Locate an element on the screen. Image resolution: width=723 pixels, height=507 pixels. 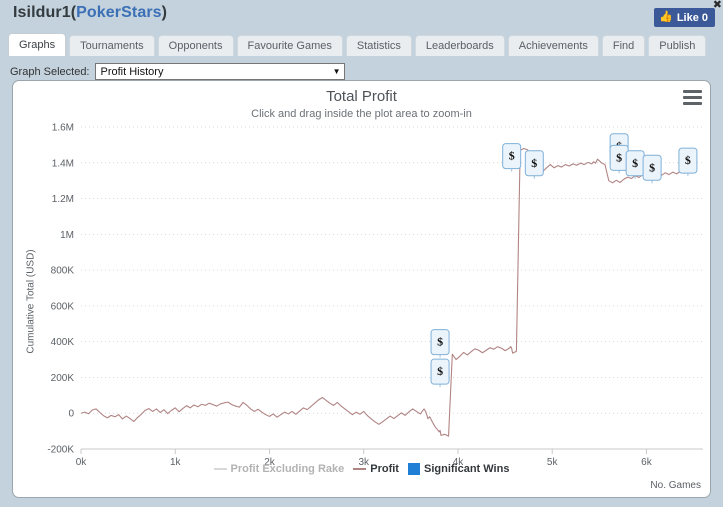
graph-selector-row: Graph Selected: Profit History ▼ is located at coordinates (177, 71).